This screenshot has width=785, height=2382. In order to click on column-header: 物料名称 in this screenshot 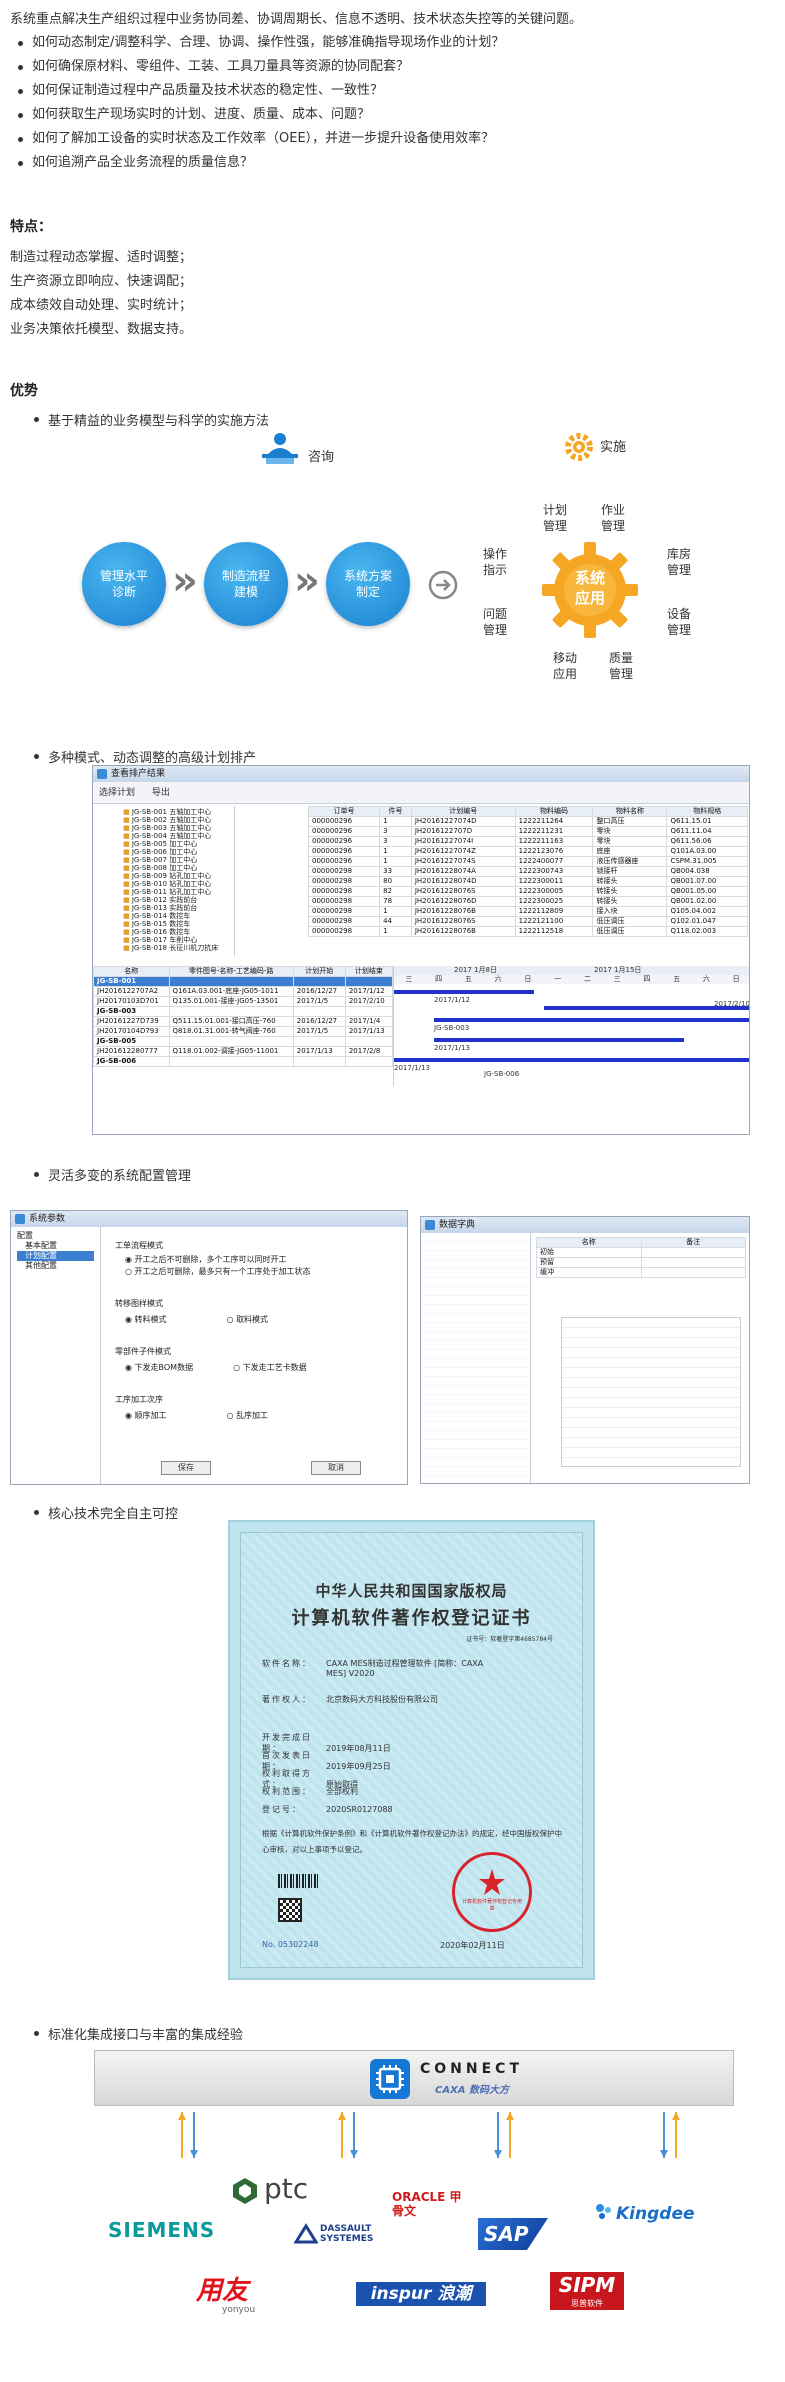, I will do `click(630, 811)`.